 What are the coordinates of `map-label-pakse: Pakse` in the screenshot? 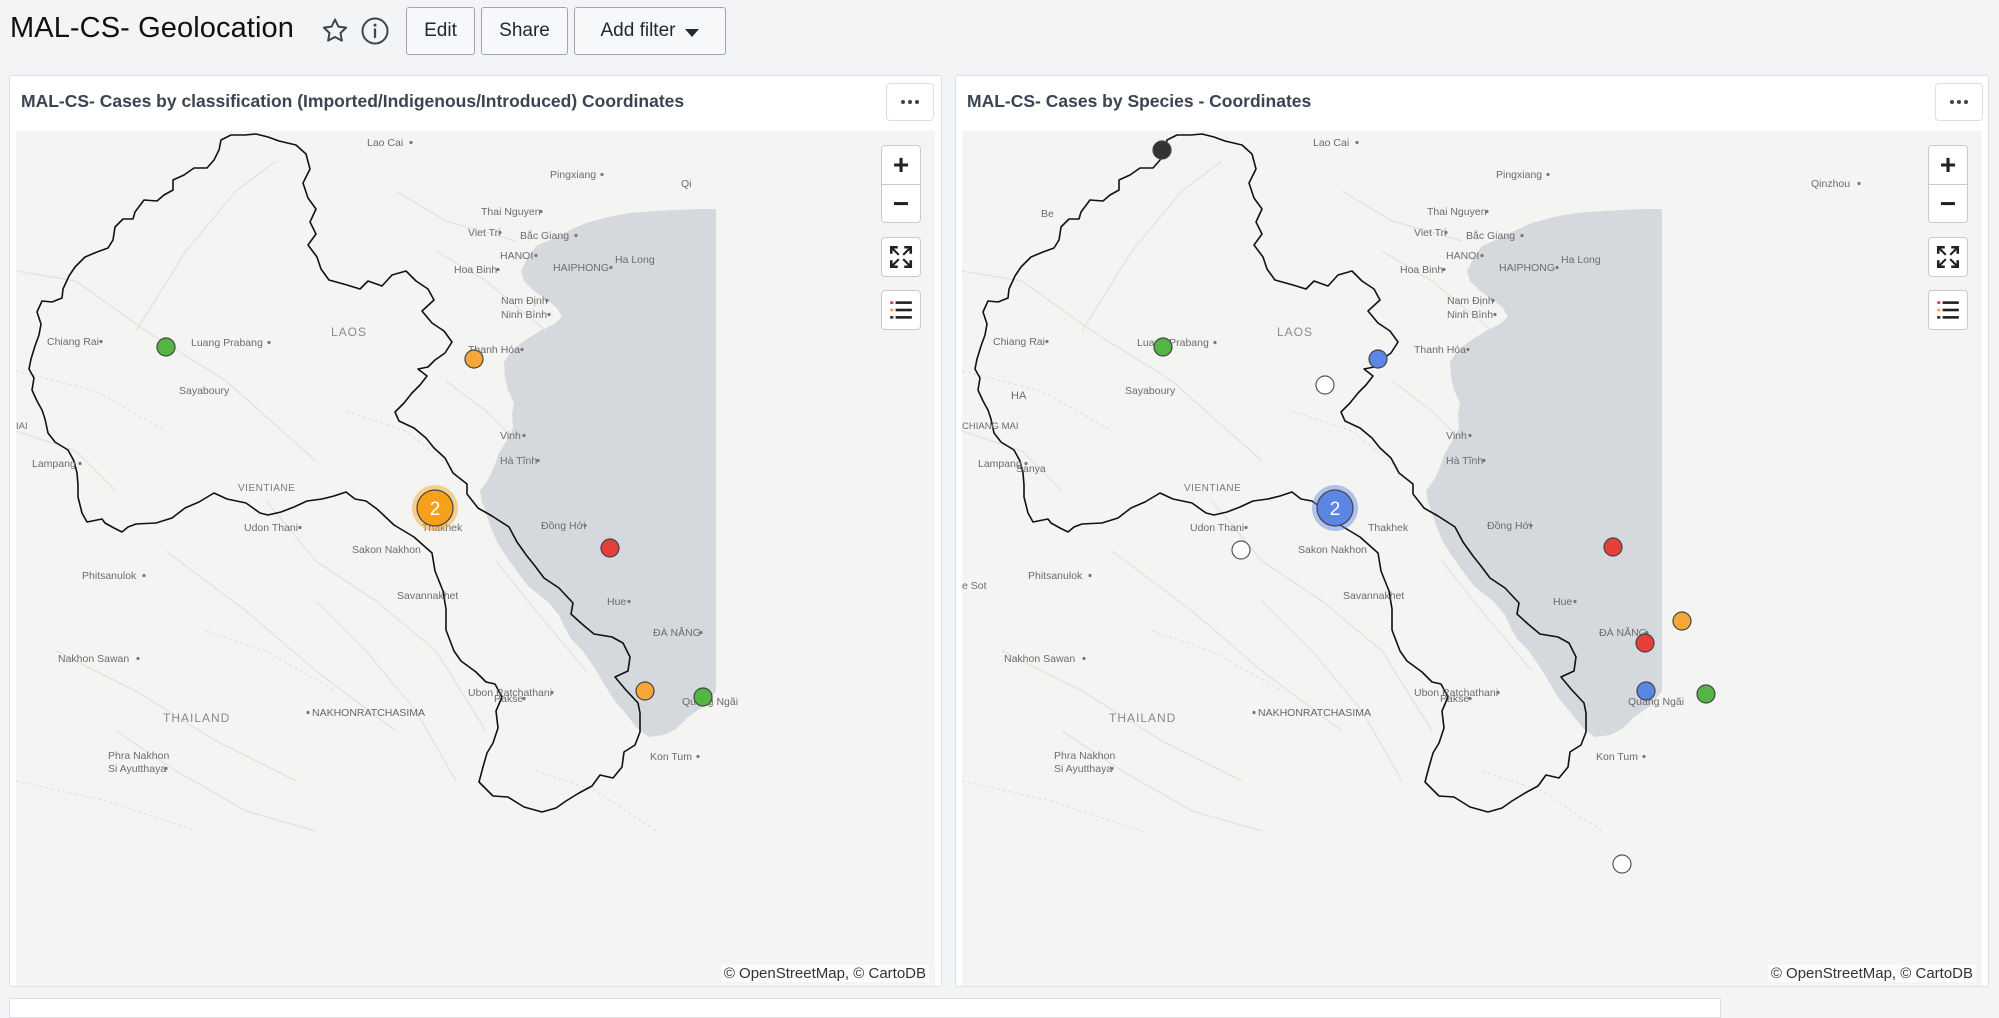 It's located at (1454, 699).